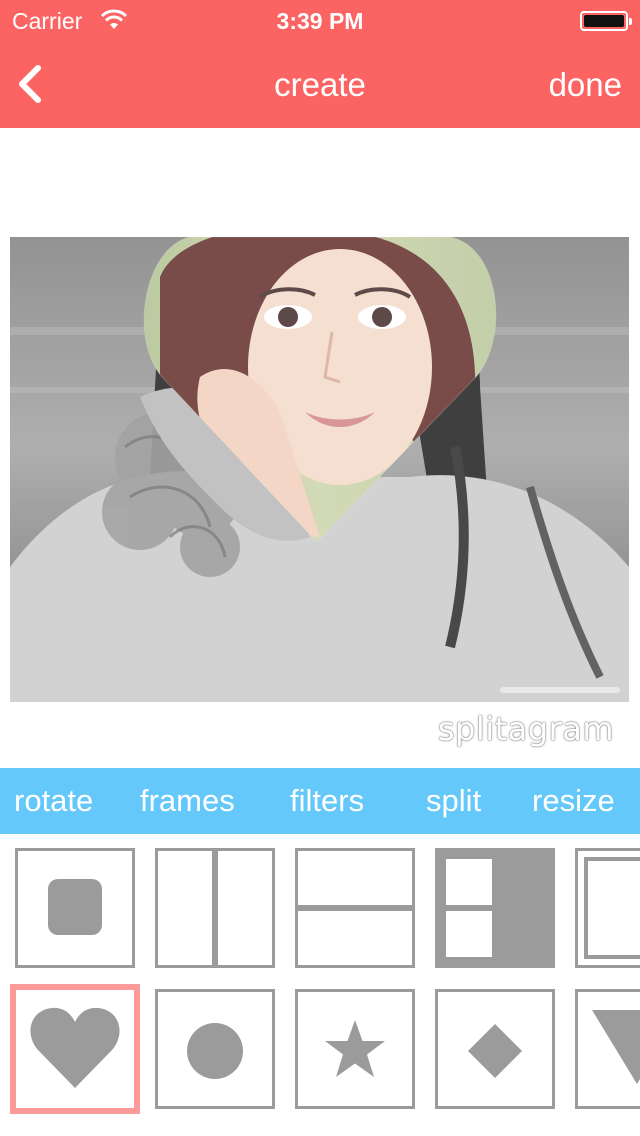 The height and width of the screenshot is (1136, 640). I want to click on page-title: create, so click(320, 84).